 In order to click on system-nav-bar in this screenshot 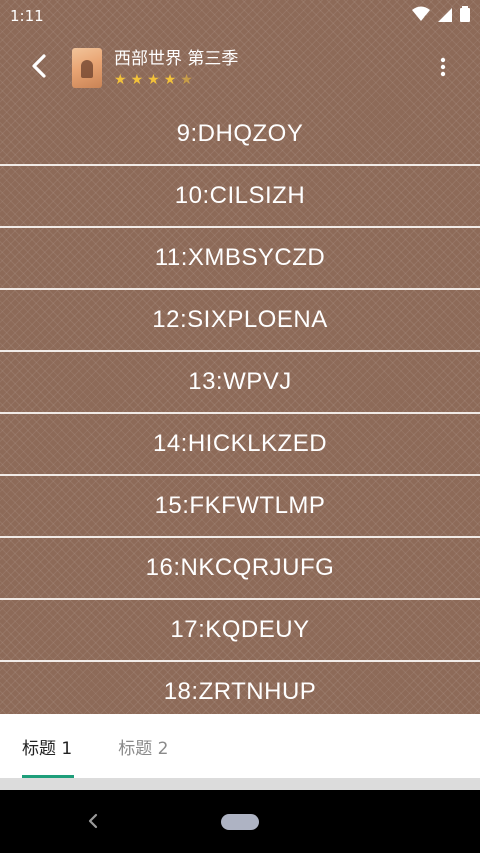, I will do `click(240, 821)`.